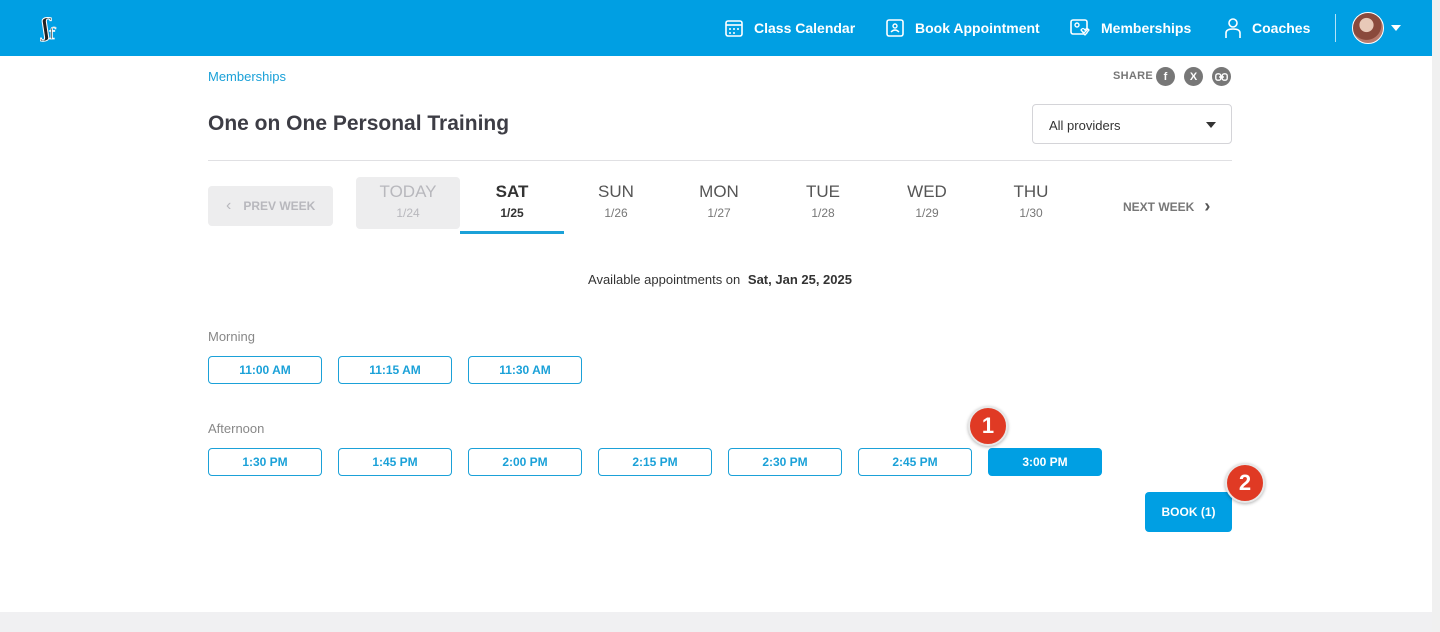 The image size is (1440, 632). I want to click on link-icon, so click(1221, 76).